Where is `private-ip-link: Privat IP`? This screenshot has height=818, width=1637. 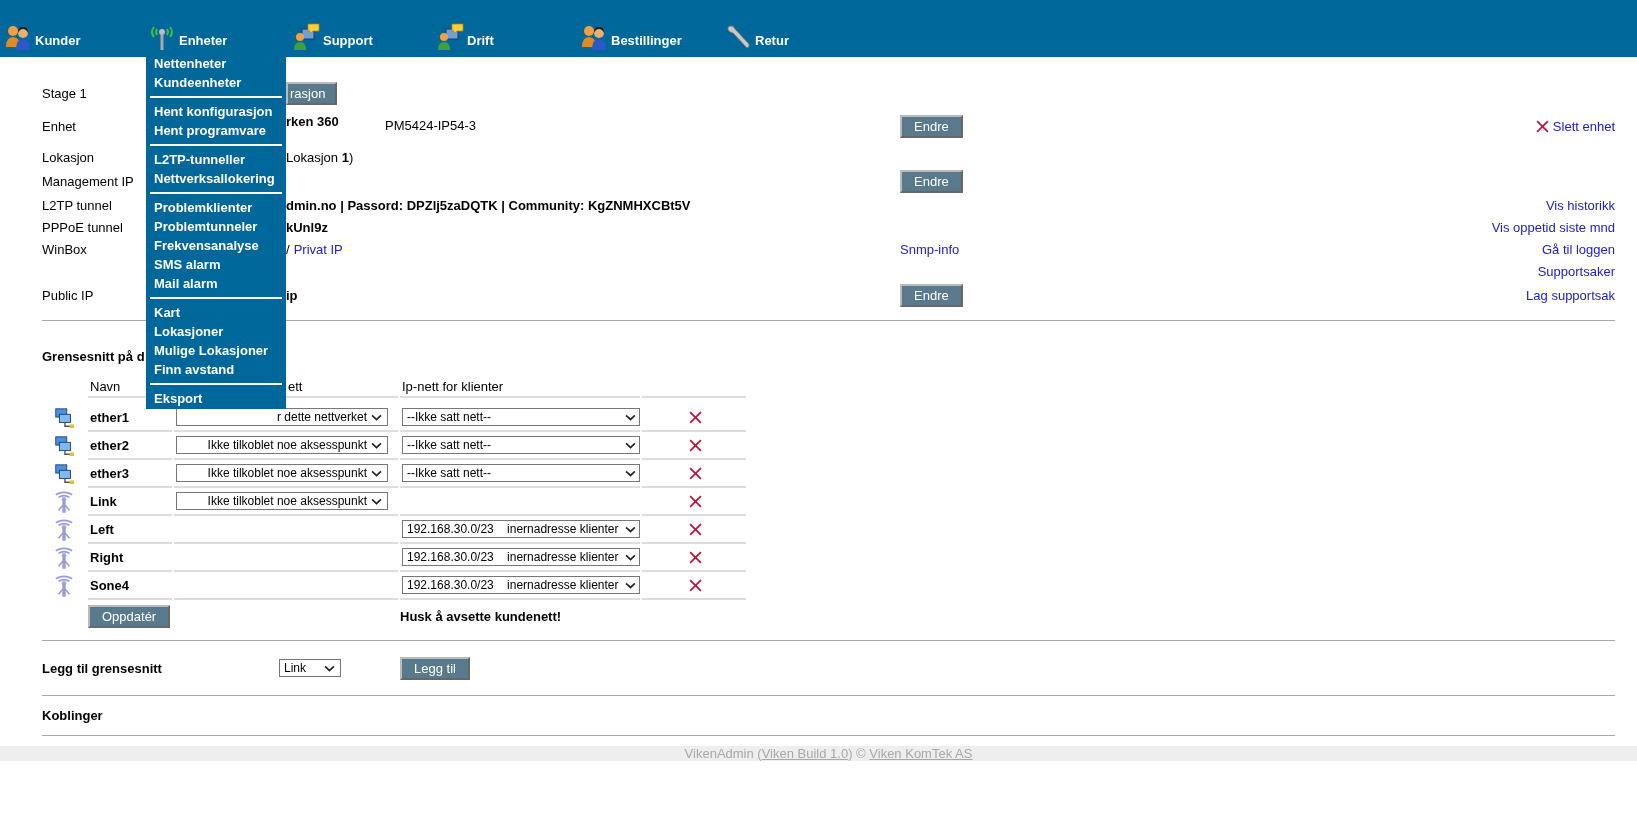
private-ip-link: Privat IP is located at coordinates (318, 249).